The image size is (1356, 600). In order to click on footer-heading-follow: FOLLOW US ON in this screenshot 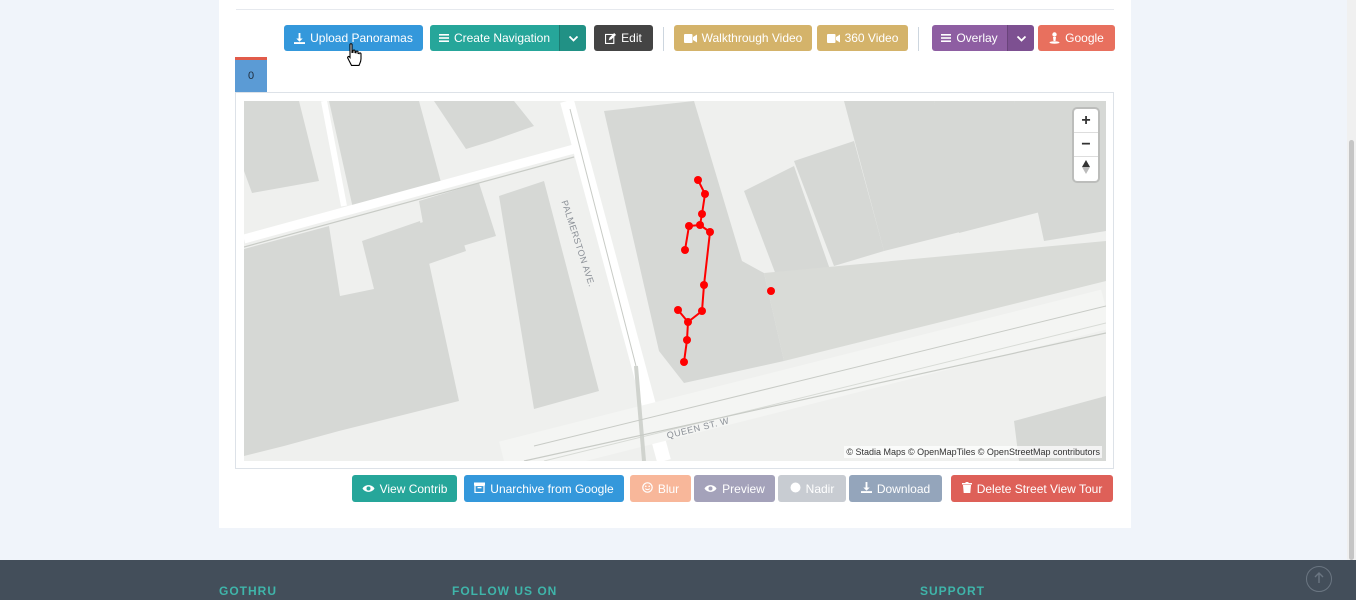, I will do `click(505, 591)`.